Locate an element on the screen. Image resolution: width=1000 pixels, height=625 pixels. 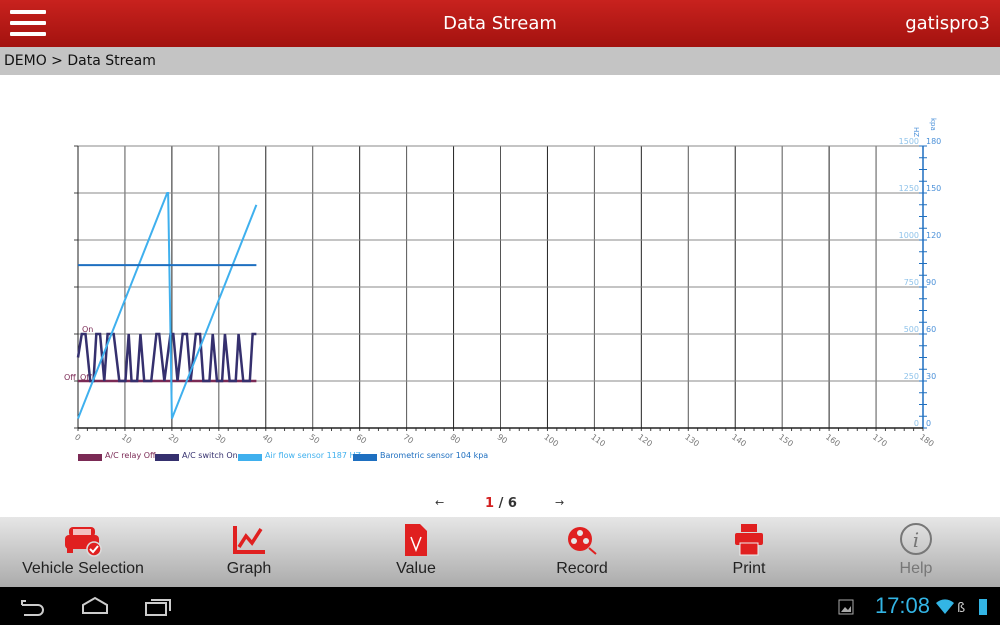
wifi-bluetooth-battery-icon: ß is located at coordinates (961, 607).